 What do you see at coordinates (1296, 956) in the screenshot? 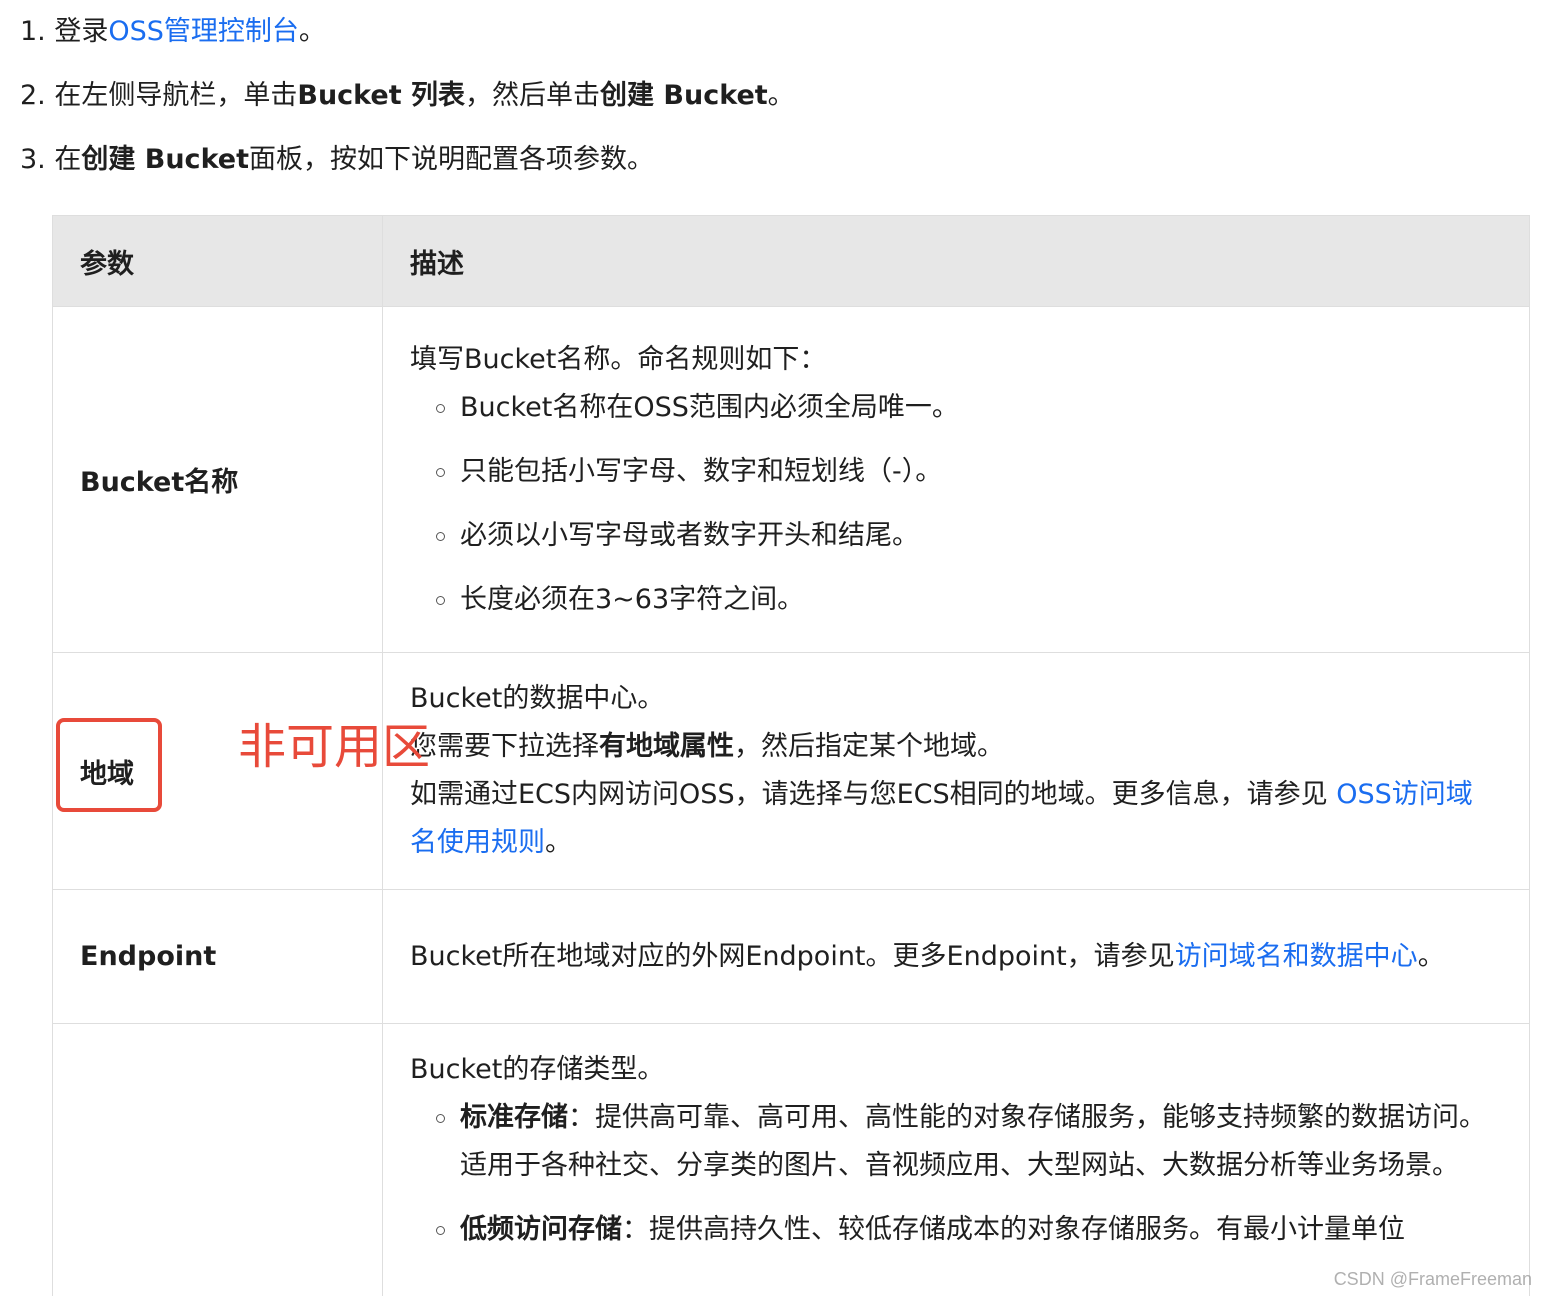
I see `domain-datacenter-link: 访问域名和数据中心` at bounding box center [1296, 956].